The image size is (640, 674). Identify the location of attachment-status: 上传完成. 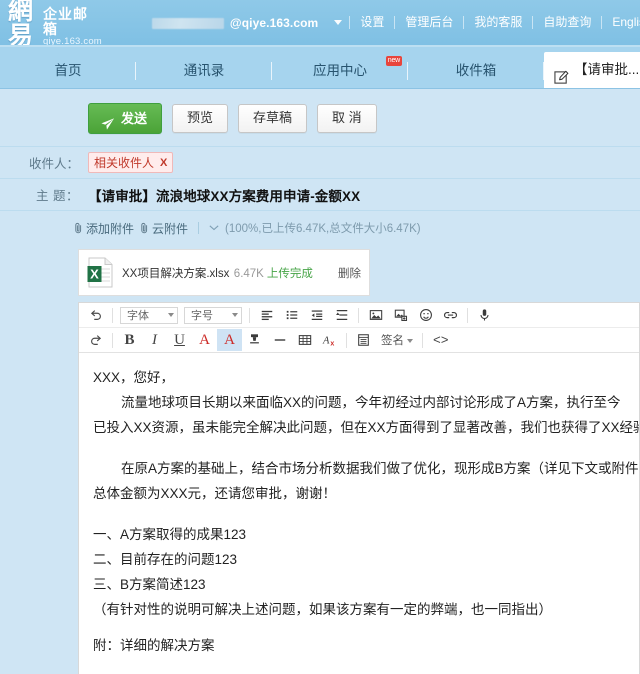
(289, 273).